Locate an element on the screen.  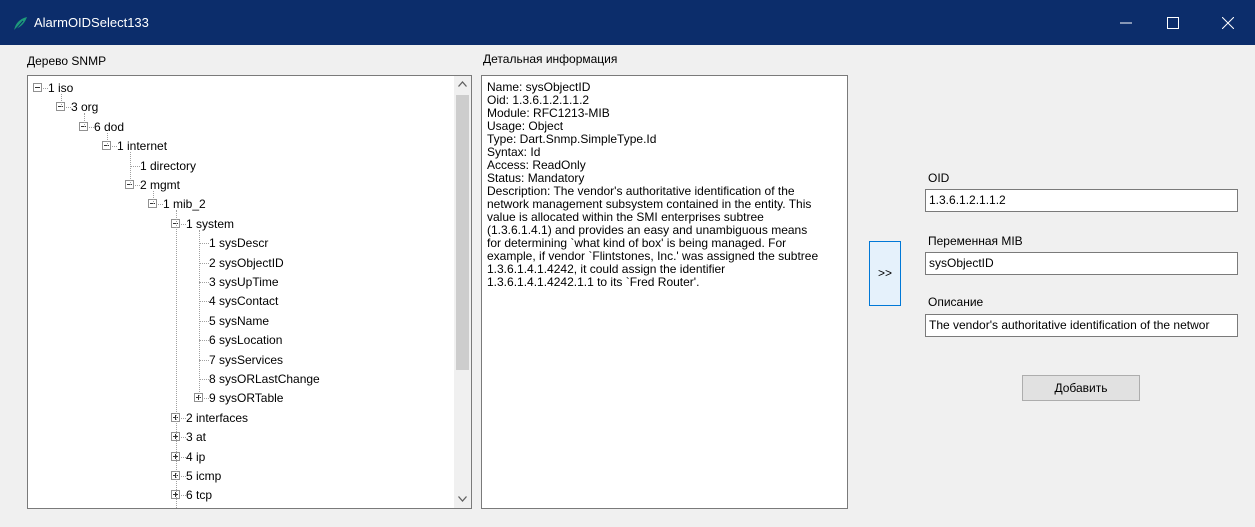
scroll-down-button is located at coordinates (462, 499).